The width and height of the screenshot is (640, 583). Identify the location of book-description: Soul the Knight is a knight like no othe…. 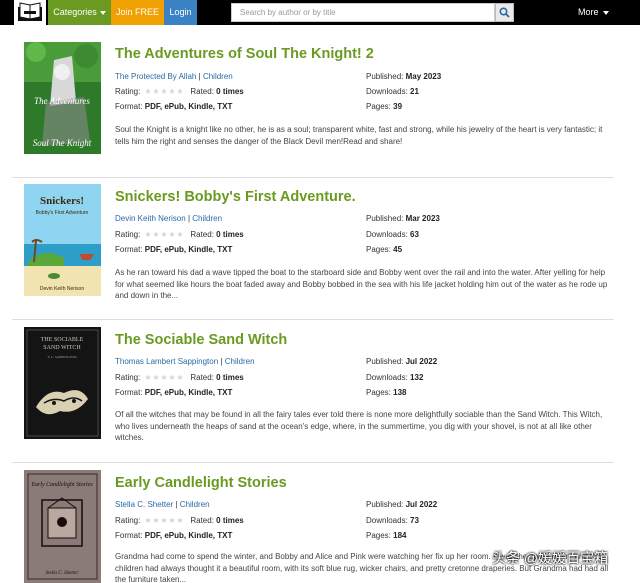
(359, 135).